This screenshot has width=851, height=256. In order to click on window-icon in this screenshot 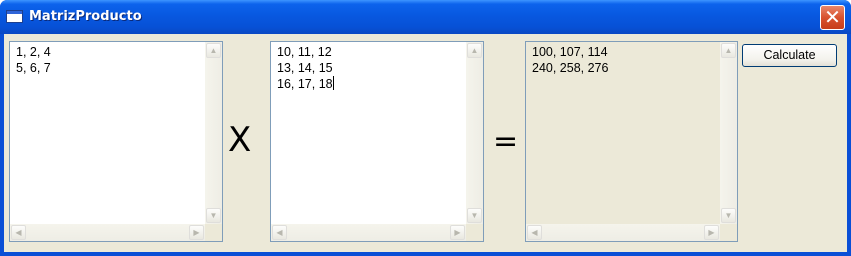, I will do `click(14, 16)`.